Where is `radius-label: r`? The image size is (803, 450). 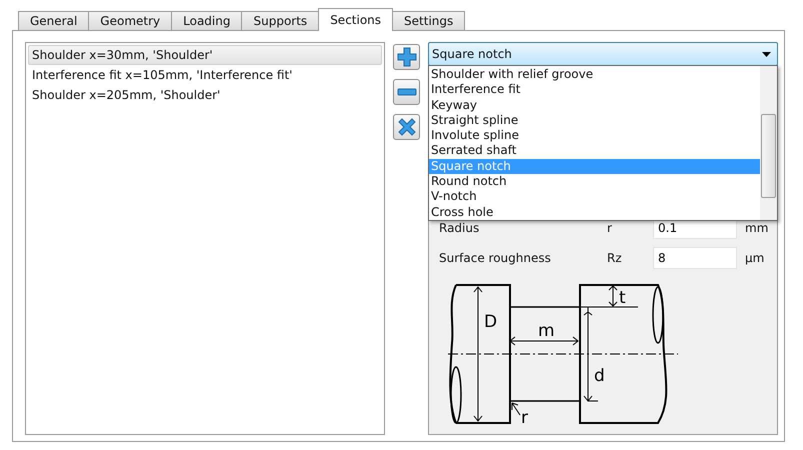
radius-label: r is located at coordinates (524, 416).